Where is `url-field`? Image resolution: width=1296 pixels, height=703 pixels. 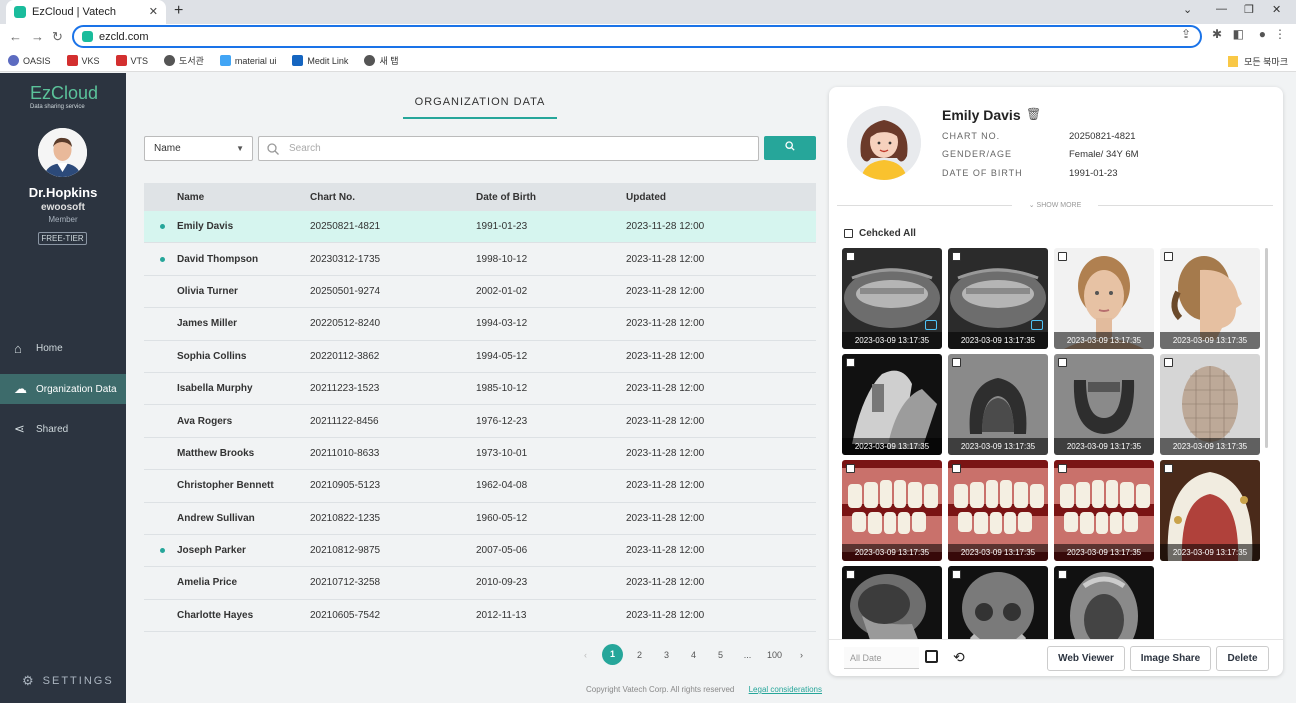
url-field is located at coordinates (637, 36).